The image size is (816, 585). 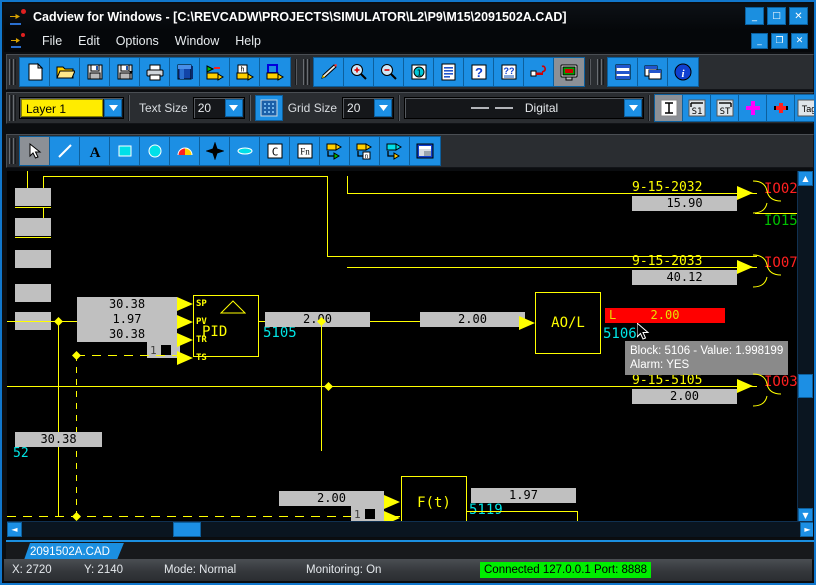 I want to click on text-height-button, so click(x=669, y=108).